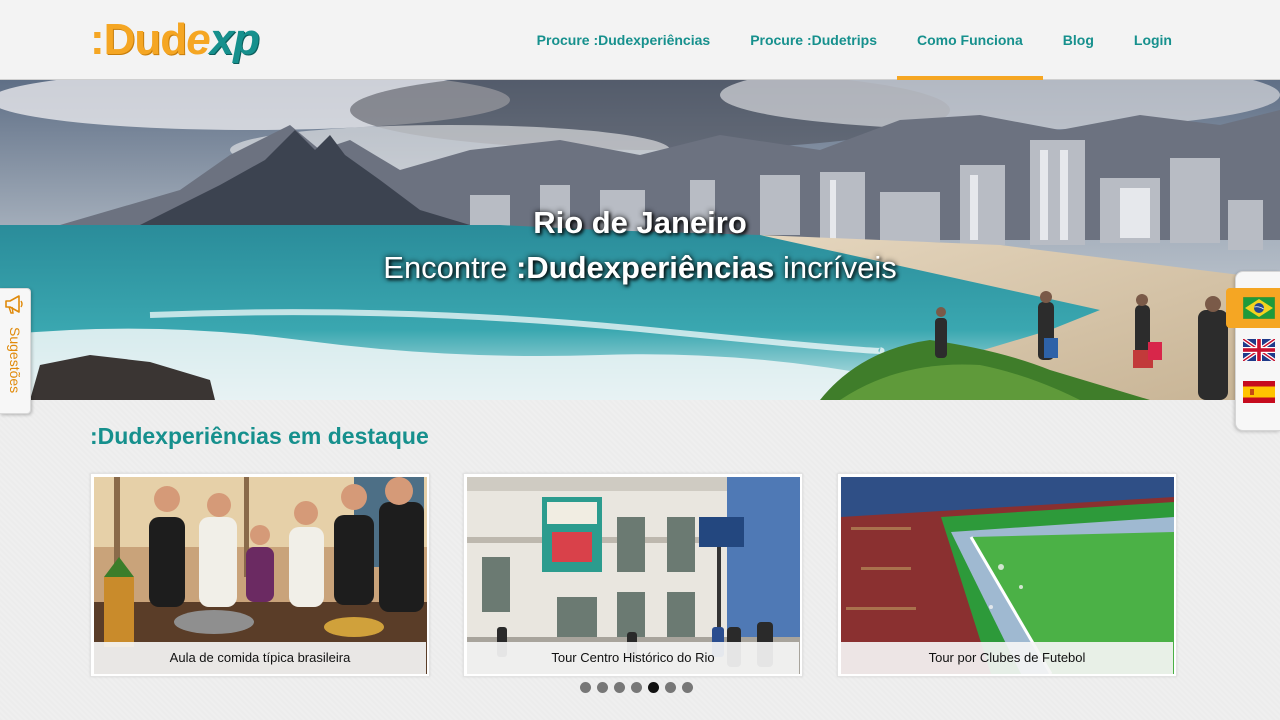 This screenshot has height=720, width=1280. Describe the element at coordinates (633, 575) in the screenshot. I see `experience-card-historic-tour: Tour Centro Histórico do Rio` at that location.